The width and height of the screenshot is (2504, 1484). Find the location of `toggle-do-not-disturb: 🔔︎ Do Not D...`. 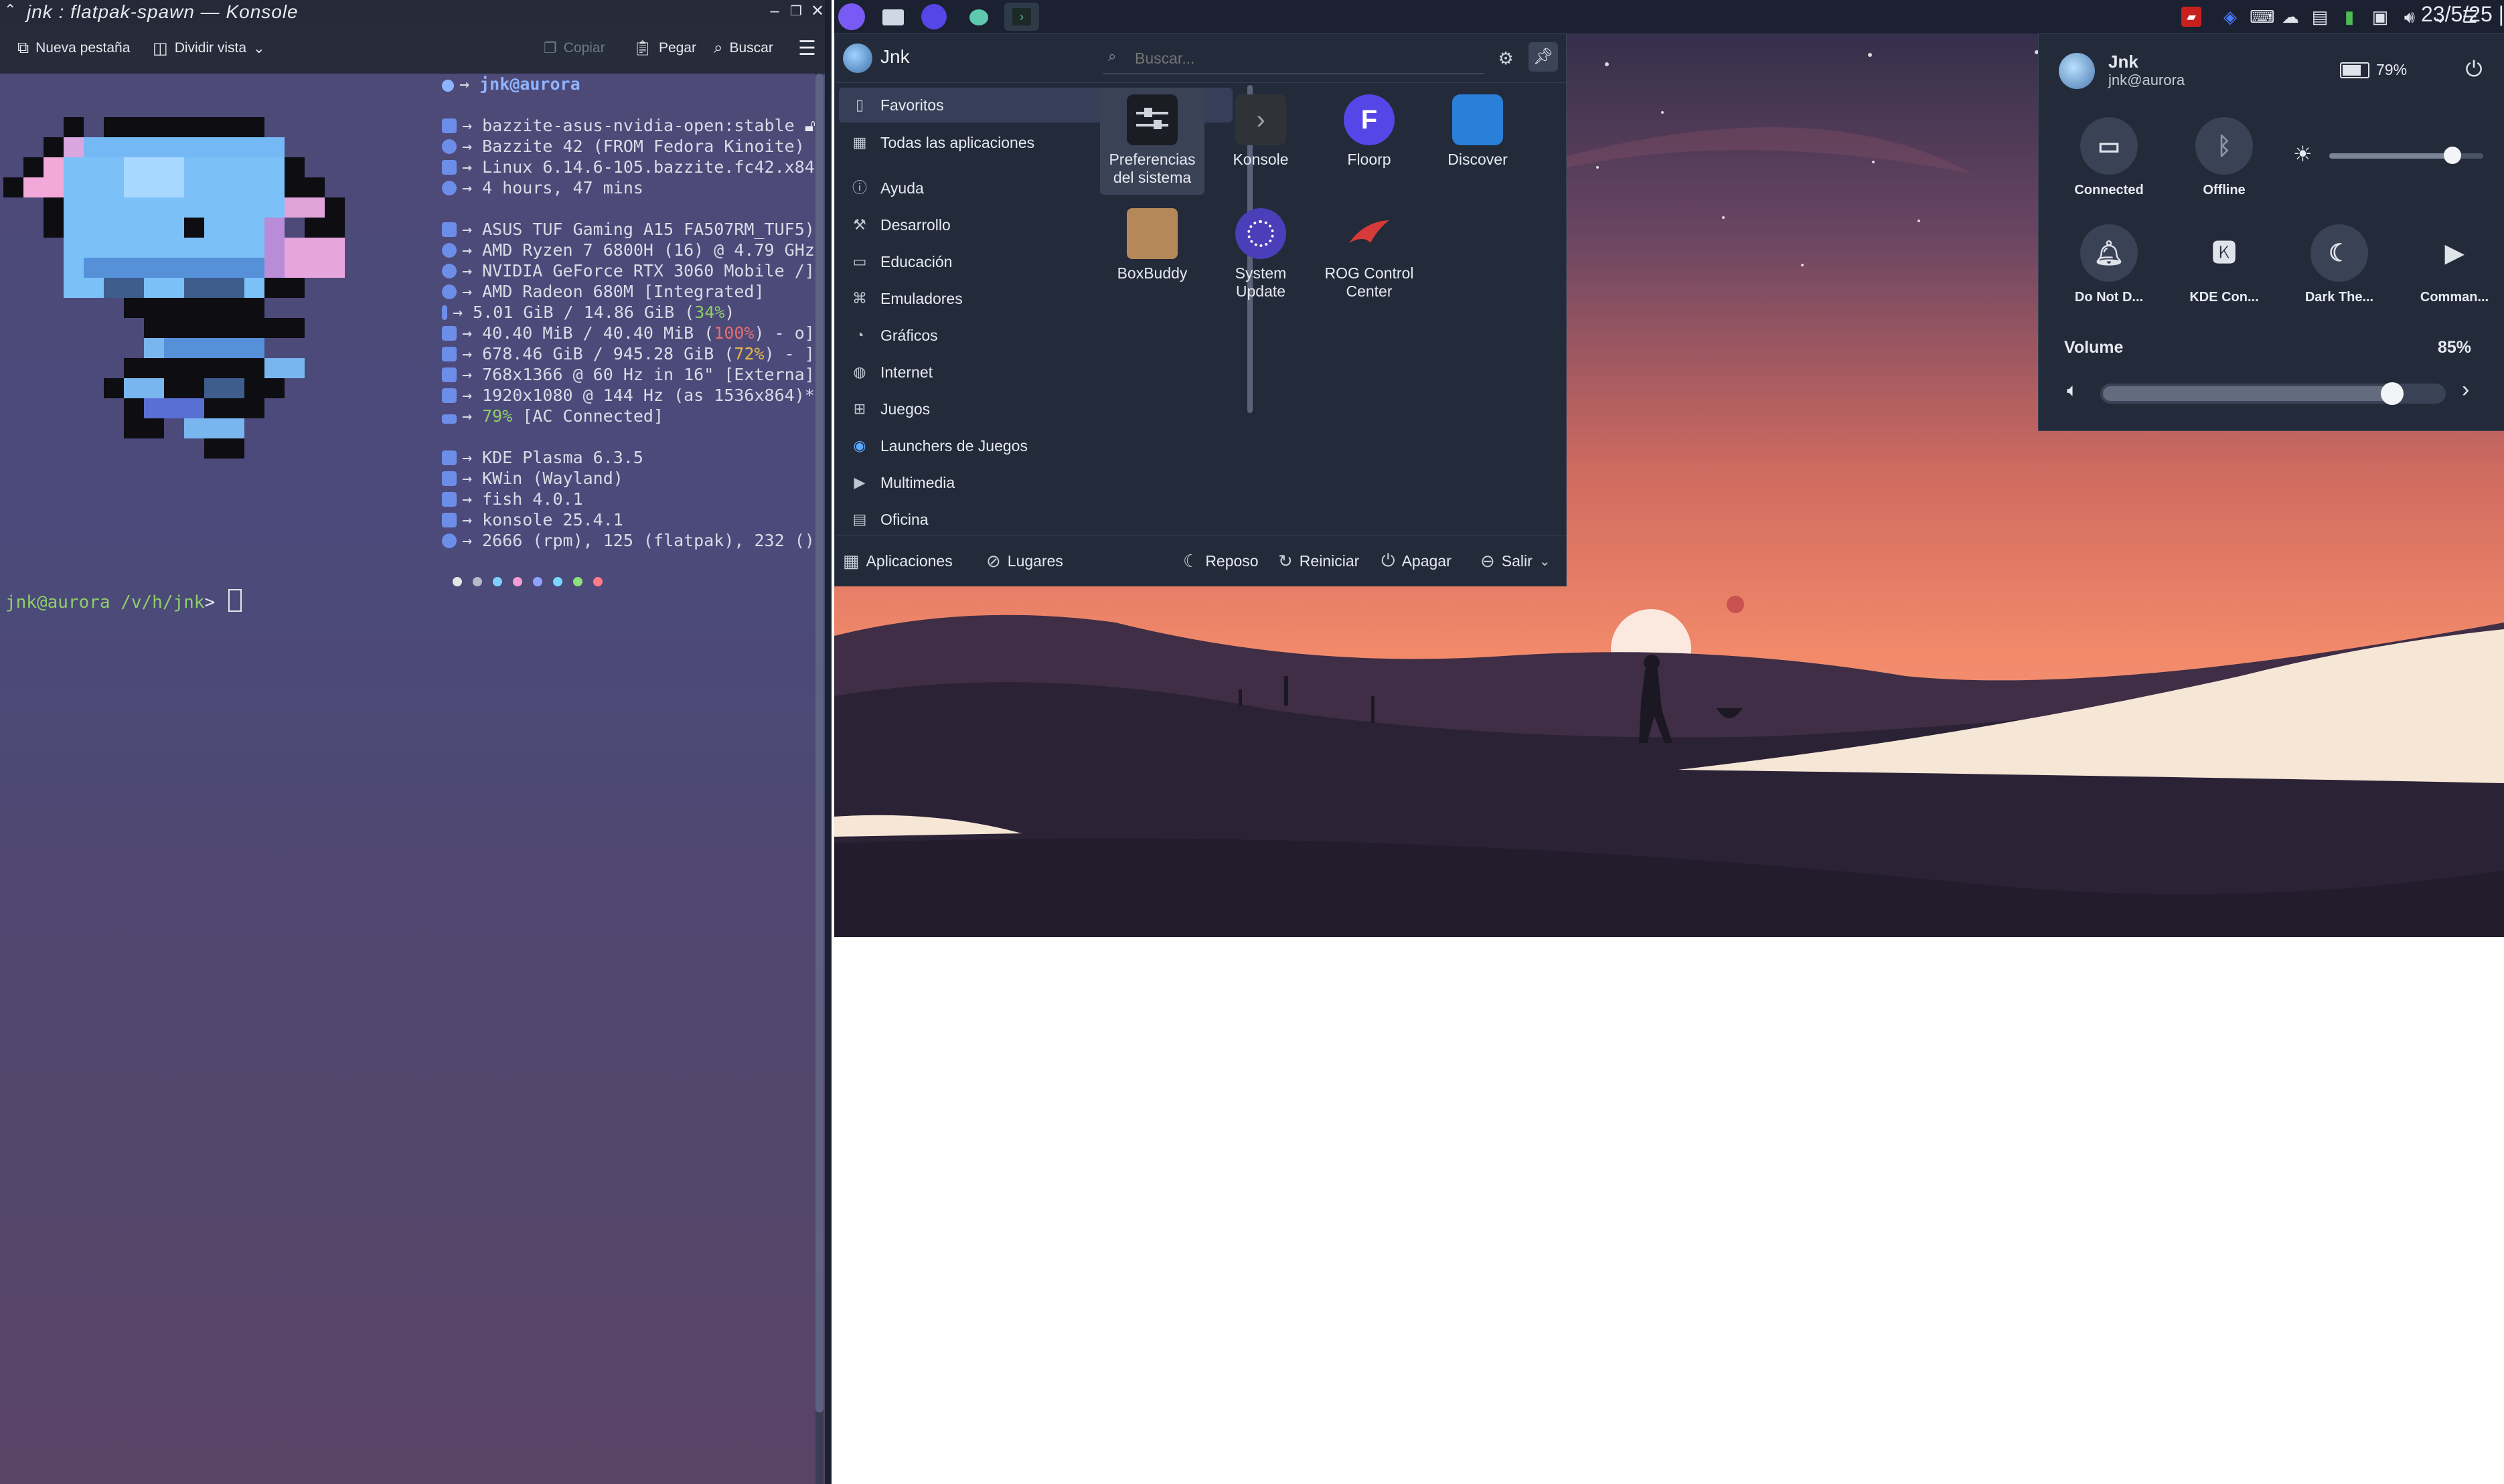

toggle-do-not-disturb: 🔔︎ Do Not D... is located at coordinates (2109, 265).